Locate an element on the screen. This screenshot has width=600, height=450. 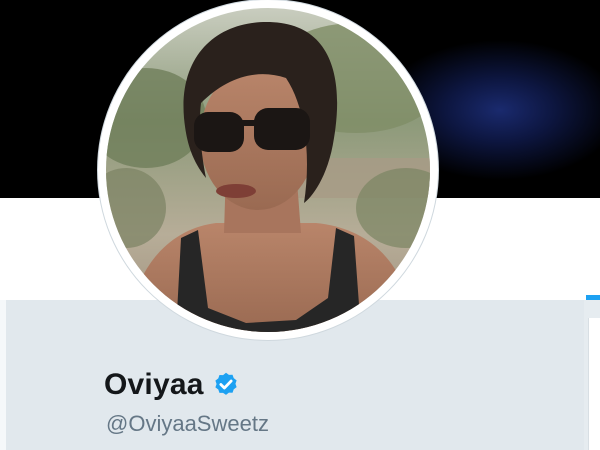
verified-badge-icon is located at coordinates (226, 385).